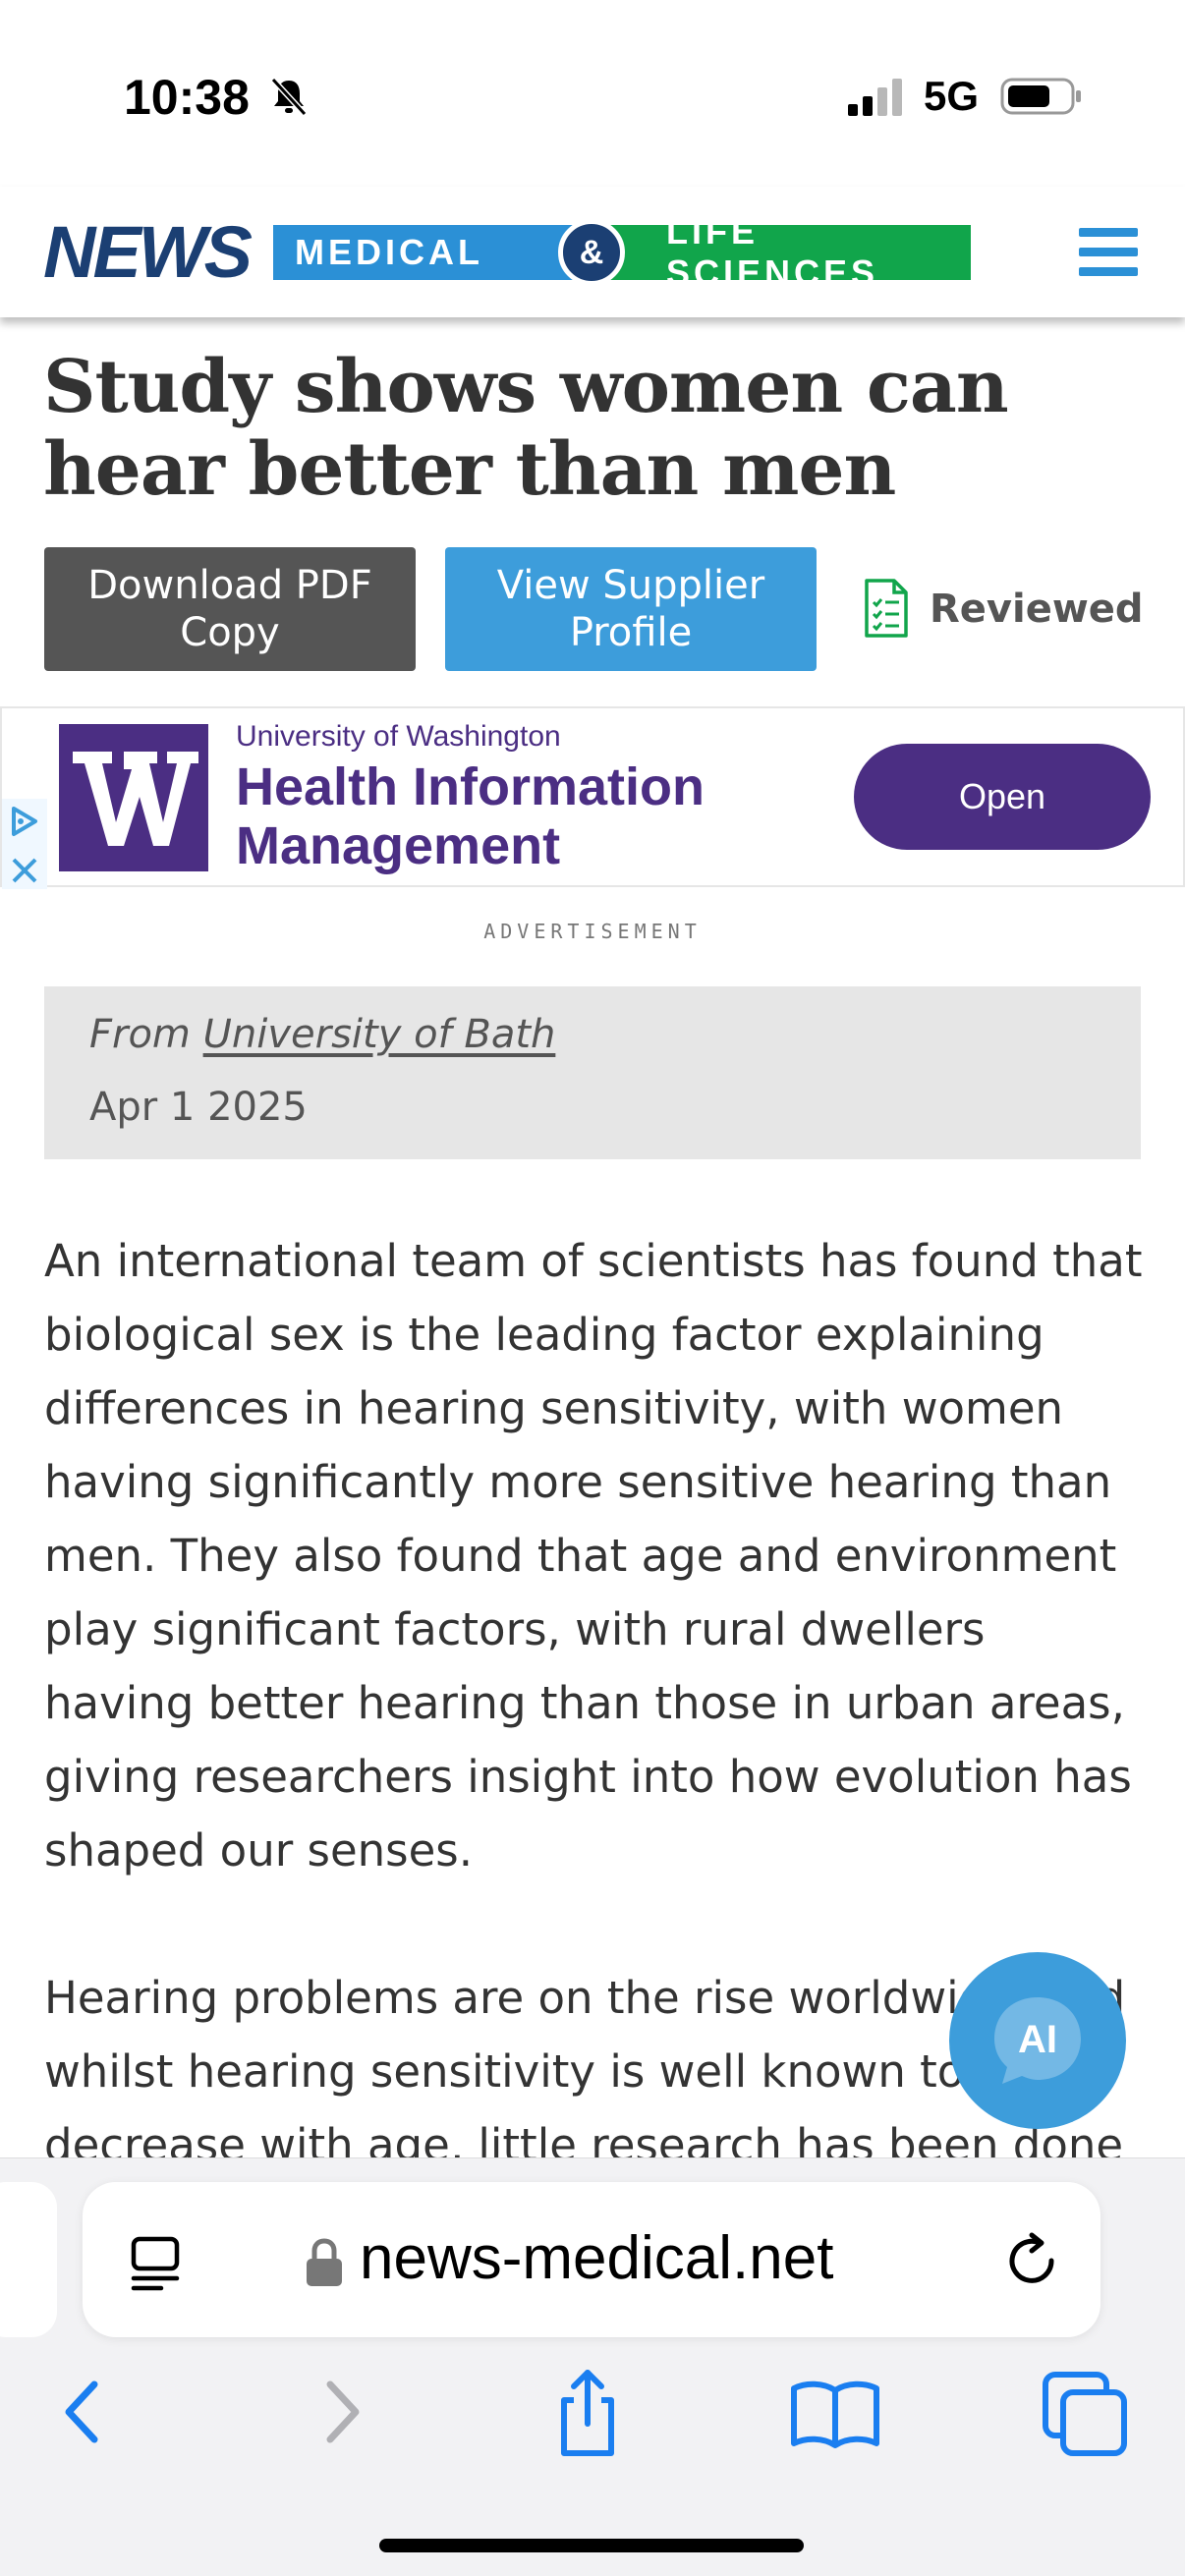 Image resolution: width=1185 pixels, height=2576 pixels. I want to click on ad-organization: University of Washington, so click(399, 736).